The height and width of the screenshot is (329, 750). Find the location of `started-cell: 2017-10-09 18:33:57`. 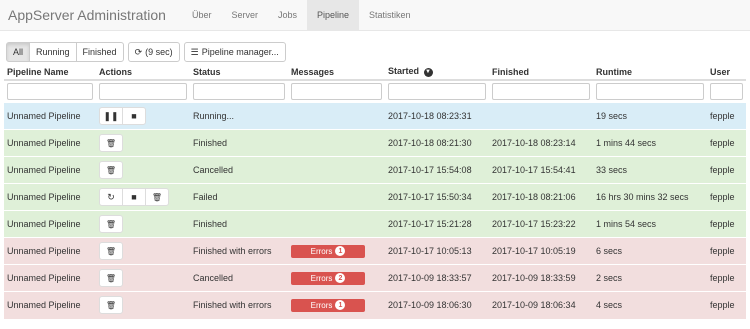

started-cell: 2017-10-09 18:33:57 is located at coordinates (437, 278).